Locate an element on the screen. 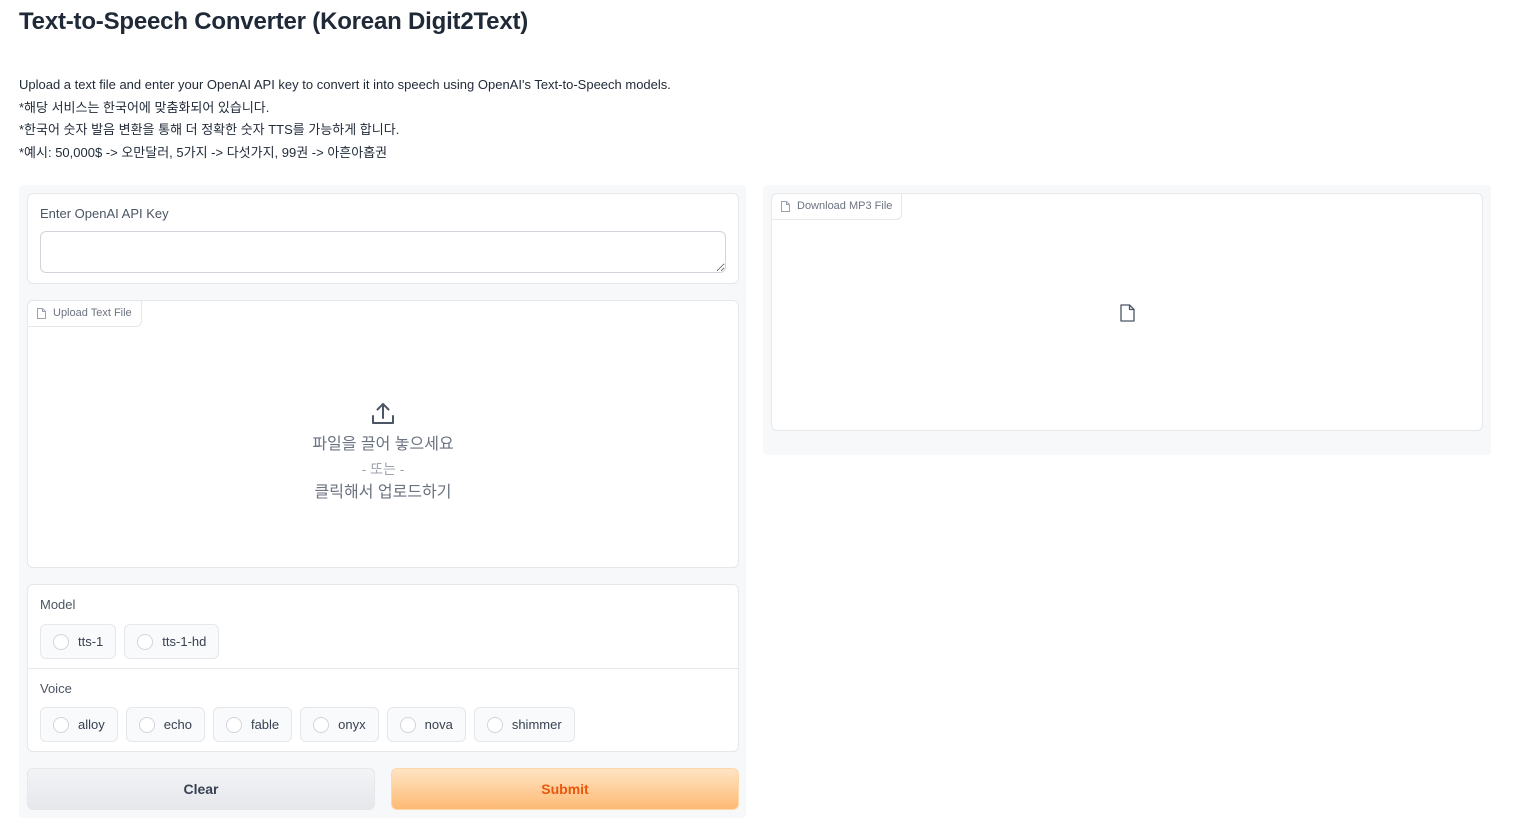  upload-or-text: - 또는 - is located at coordinates (383, 469).